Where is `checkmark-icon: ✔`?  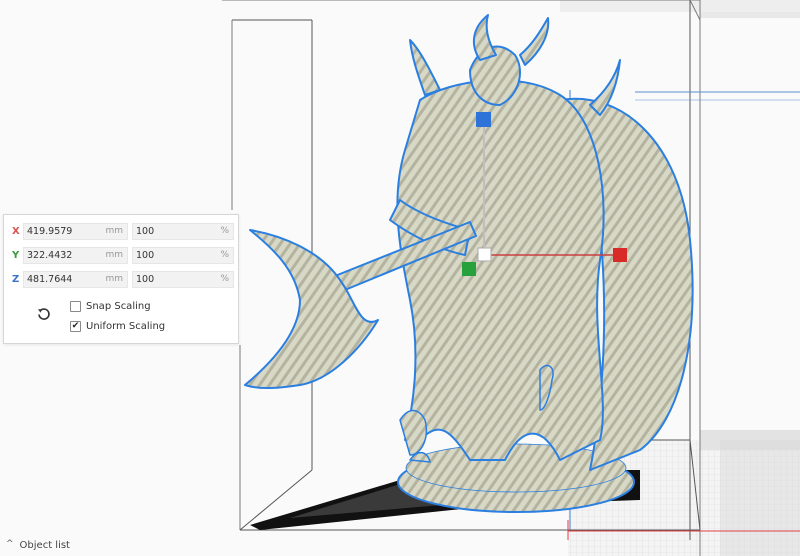 checkmark-icon: ✔ is located at coordinates (75, 325).